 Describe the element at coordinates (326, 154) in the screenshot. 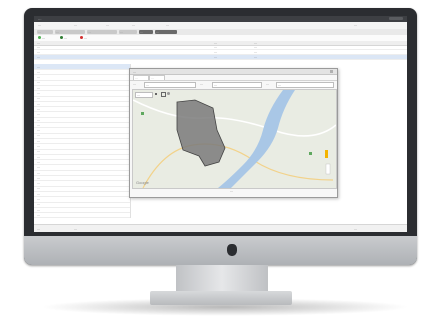

I see `pegman-icon` at that location.